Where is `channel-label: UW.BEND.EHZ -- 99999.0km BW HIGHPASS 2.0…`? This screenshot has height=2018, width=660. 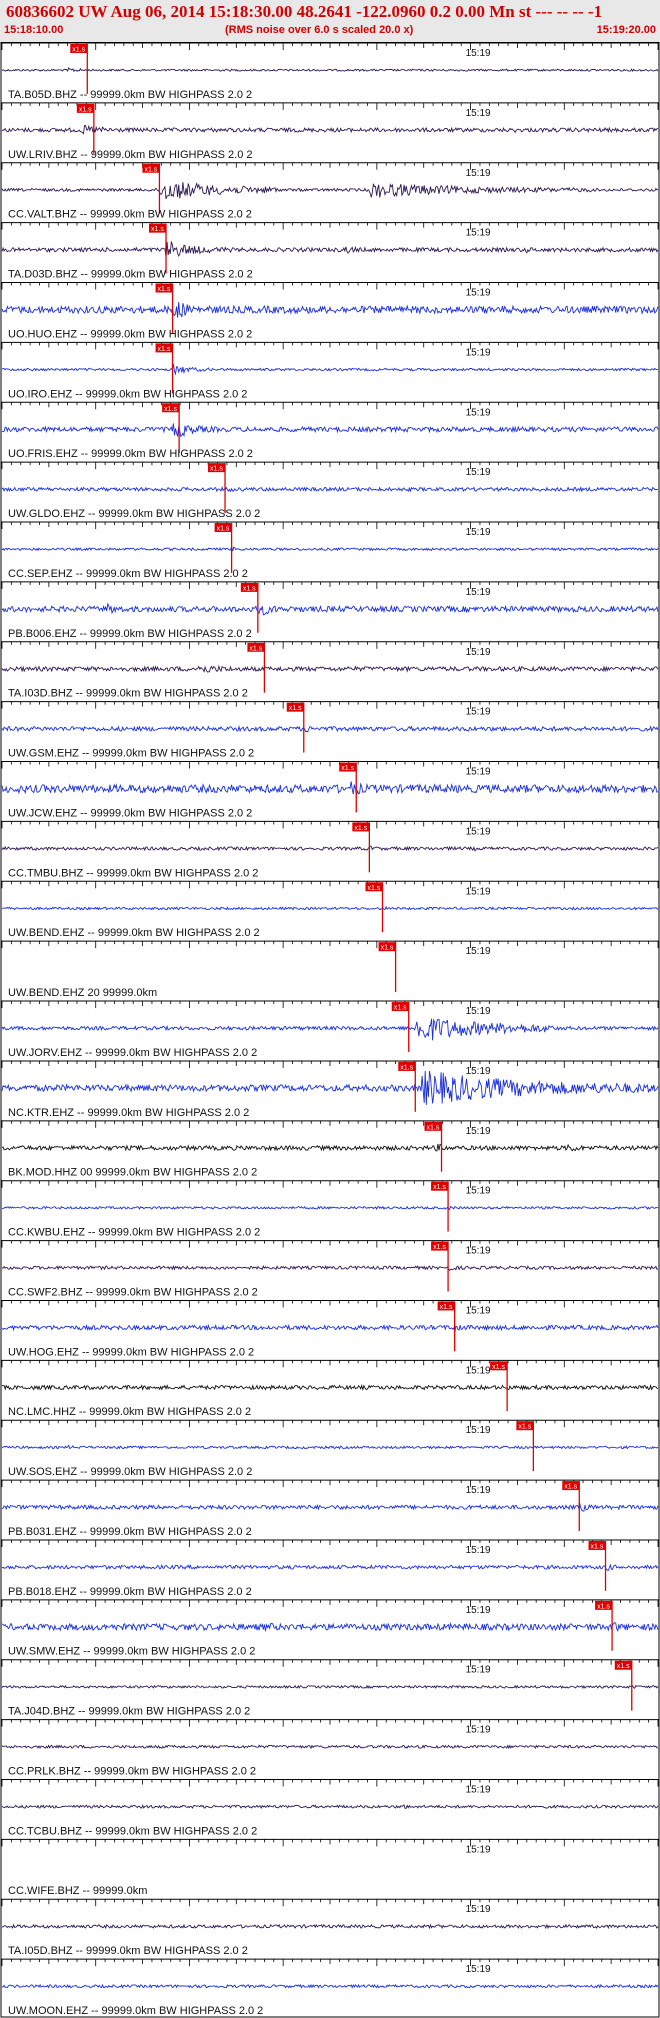 channel-label: UW.BEND.EHZ -- 99999.0km BW HIGHPASS 2.0… is located at coordinates (134, 933).